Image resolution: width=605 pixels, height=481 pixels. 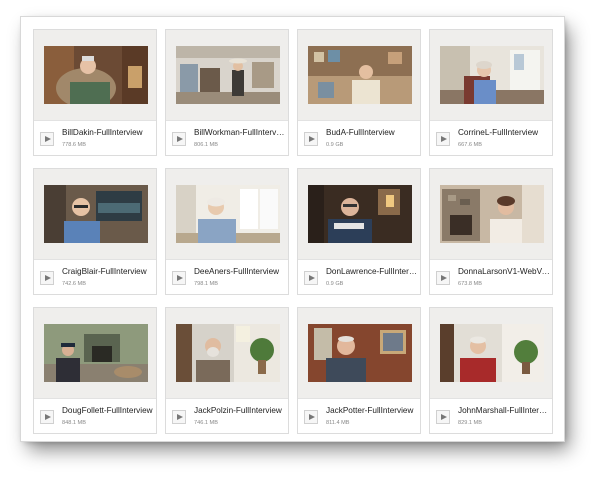 What do you see at coordinates (372, 132) in the screenshot?
I see `video-name: BudA-FullInterview` at bounding box center [372, 132].